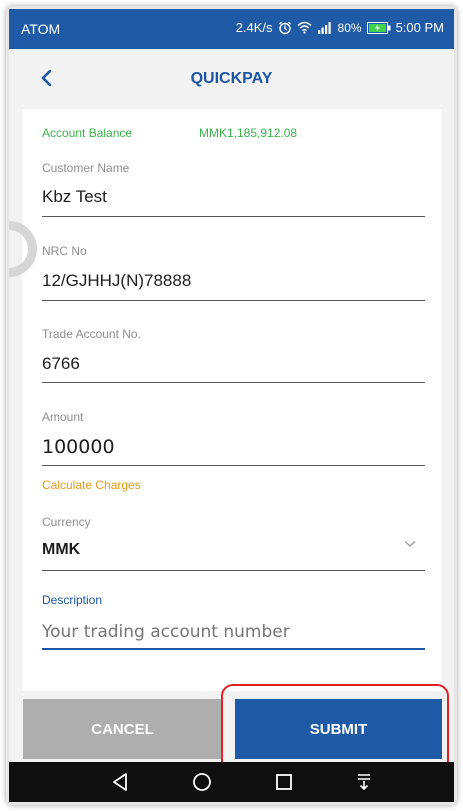 This screenshot has height=811, width=463. Describe the element at coordinates (419, 27) in the screenshot. I see `clock-time: 5:00 PM` at that location.